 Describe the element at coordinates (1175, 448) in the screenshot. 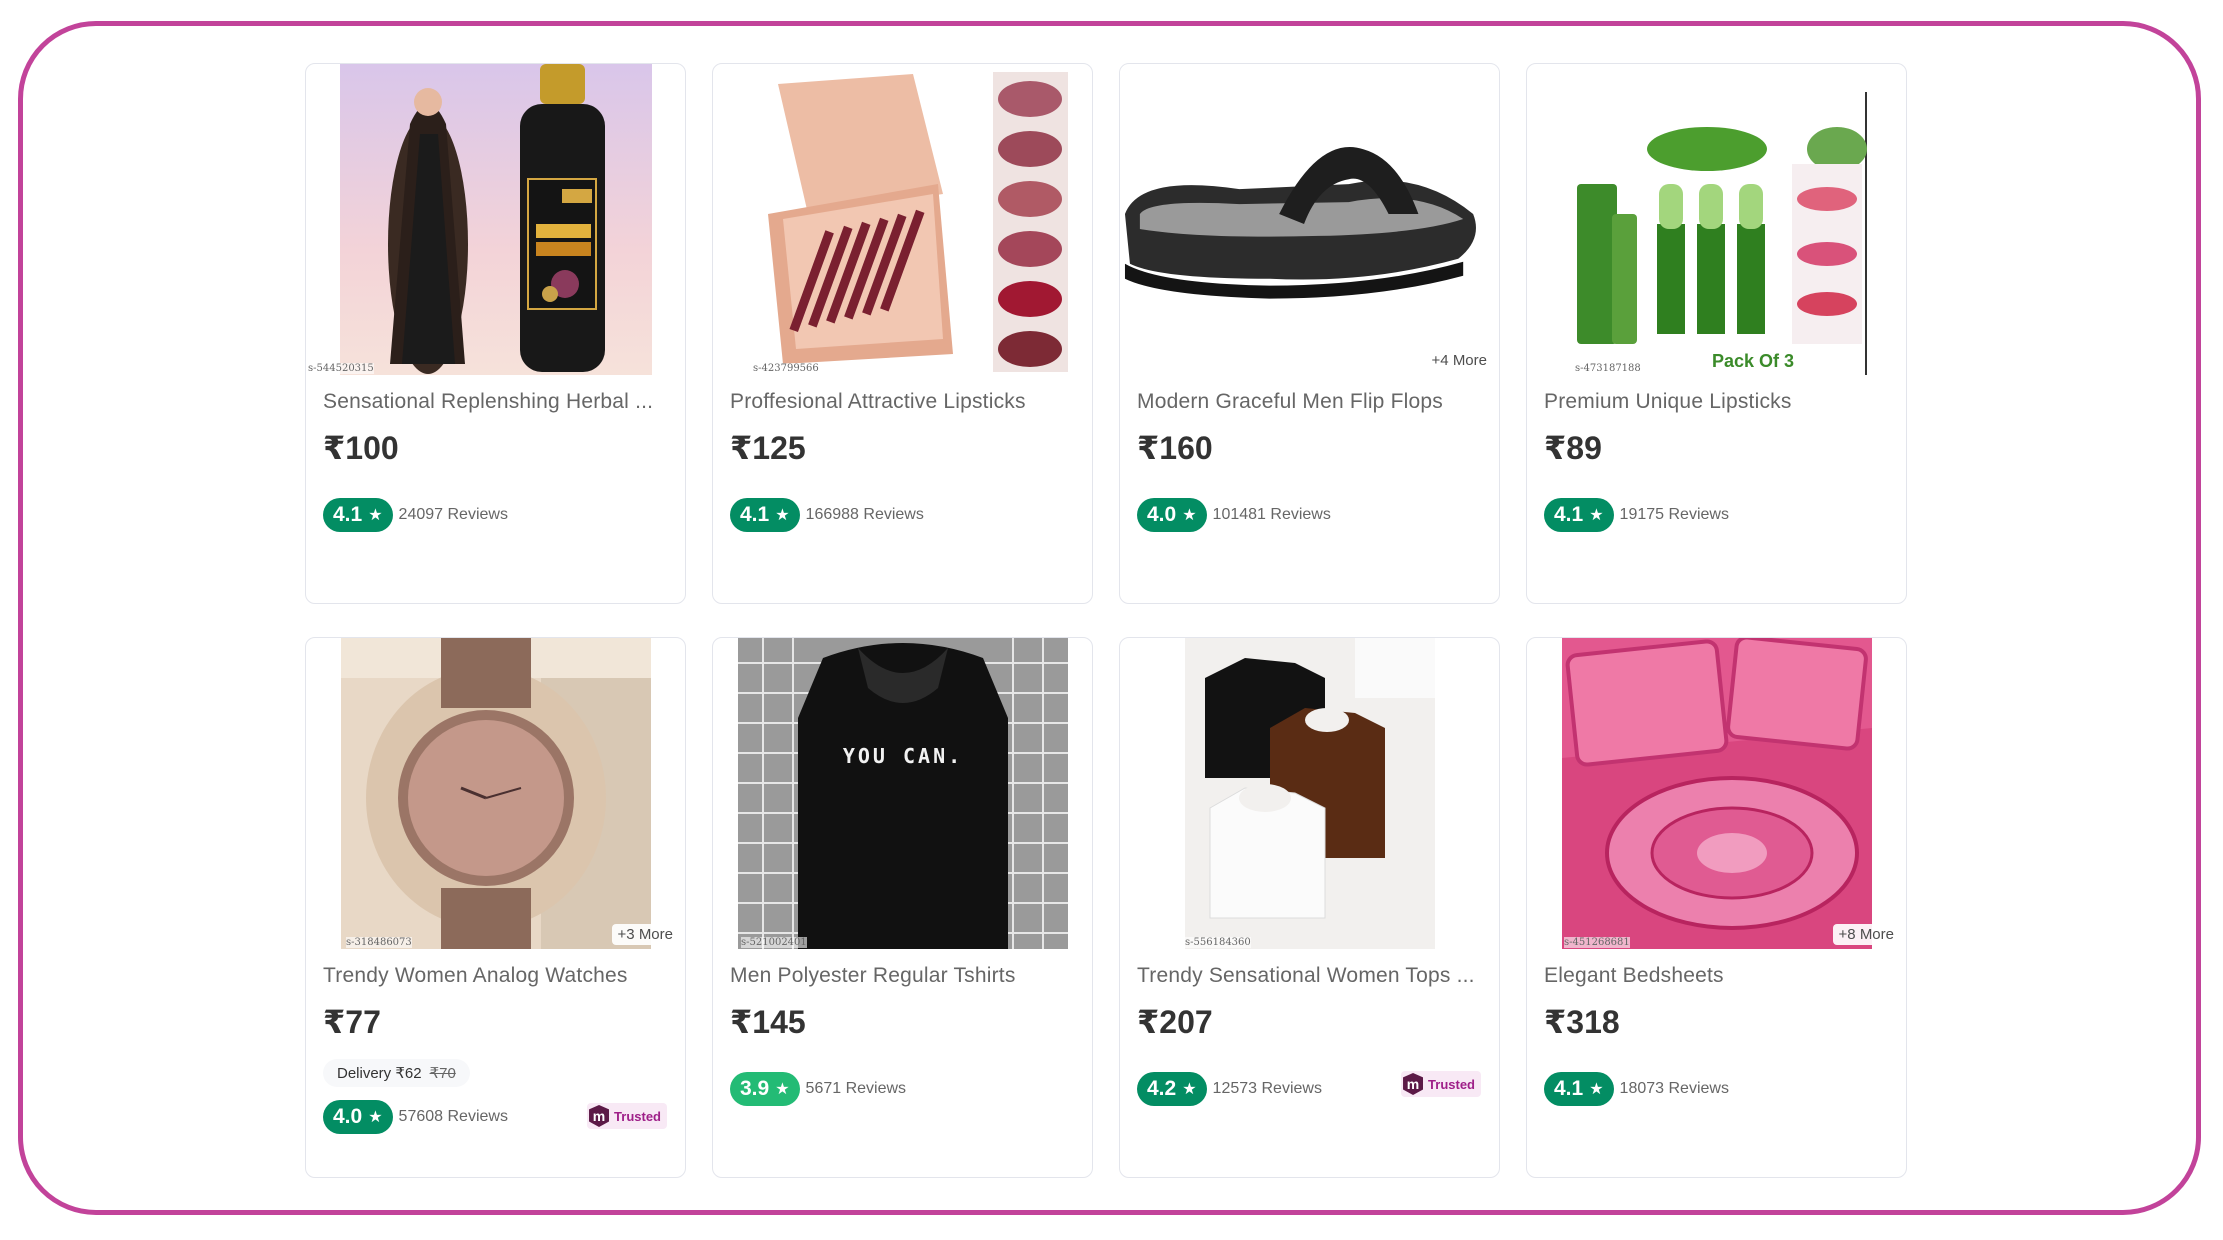

I see `product-price: ₹160` at that location.